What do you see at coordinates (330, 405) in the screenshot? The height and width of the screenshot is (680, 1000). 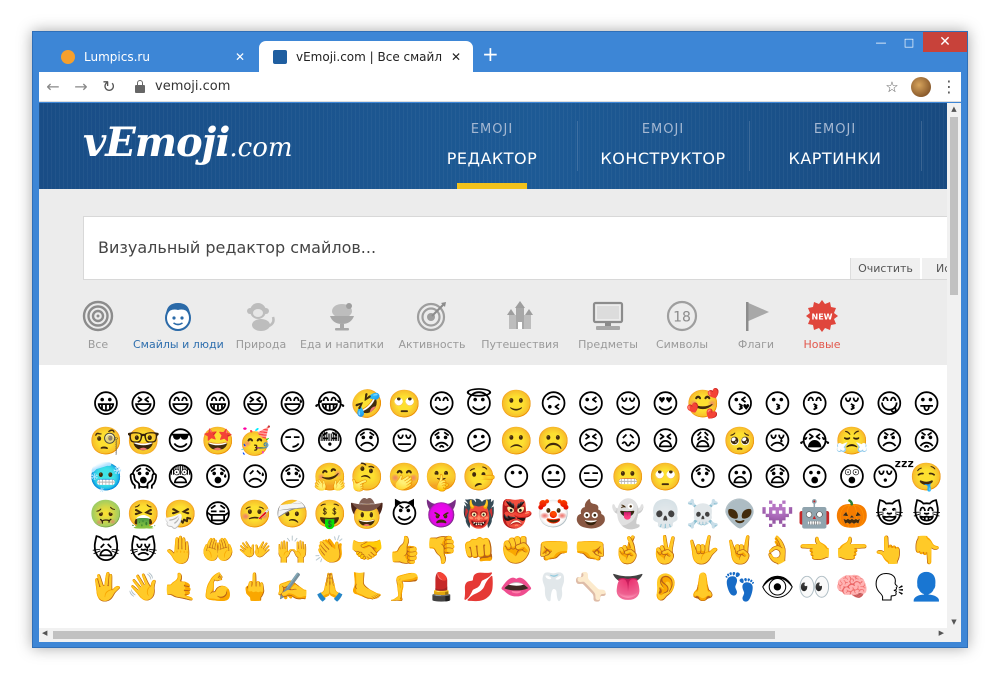 I see `emoji-item: 😂` at bounding box center [330, 405].